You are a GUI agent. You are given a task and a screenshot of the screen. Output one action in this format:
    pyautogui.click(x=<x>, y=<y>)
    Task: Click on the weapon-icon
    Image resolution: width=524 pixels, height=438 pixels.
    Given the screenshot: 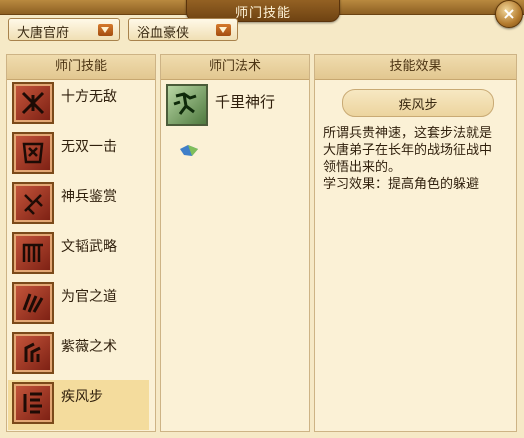 What is the action you would take?
    pyautogui.click(x=33, y=203)
    